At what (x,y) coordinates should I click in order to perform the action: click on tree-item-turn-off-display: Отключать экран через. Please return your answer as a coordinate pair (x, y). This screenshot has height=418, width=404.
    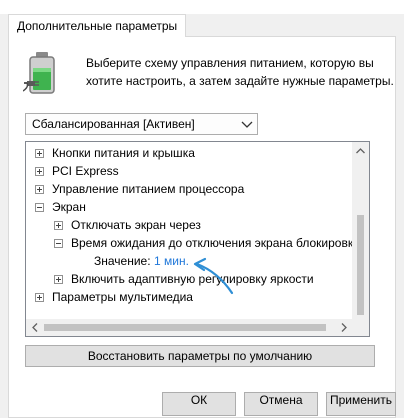
    Looking at the image, I should click on (191, 225).